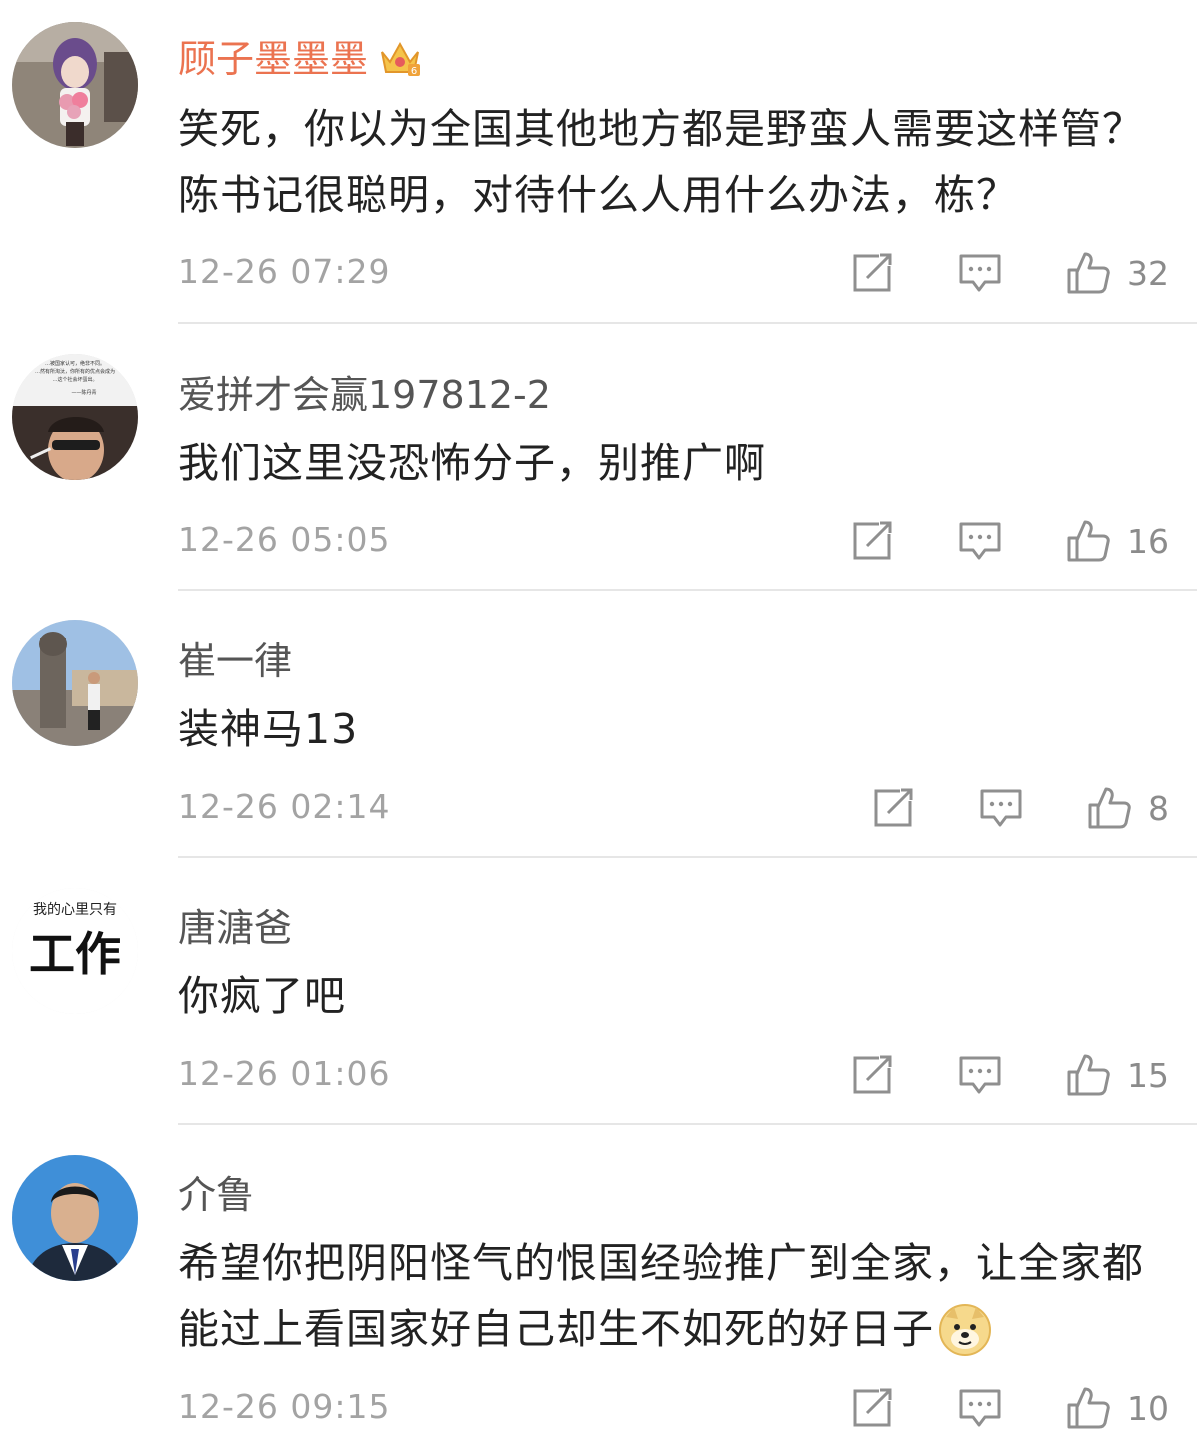 This screenshot has height=1435, width=1197. What do you see at coordinates (673, 808) in the screenshot?
I see `comment-meta: 12-26 02:14 8` at bounding box center [673, 808].